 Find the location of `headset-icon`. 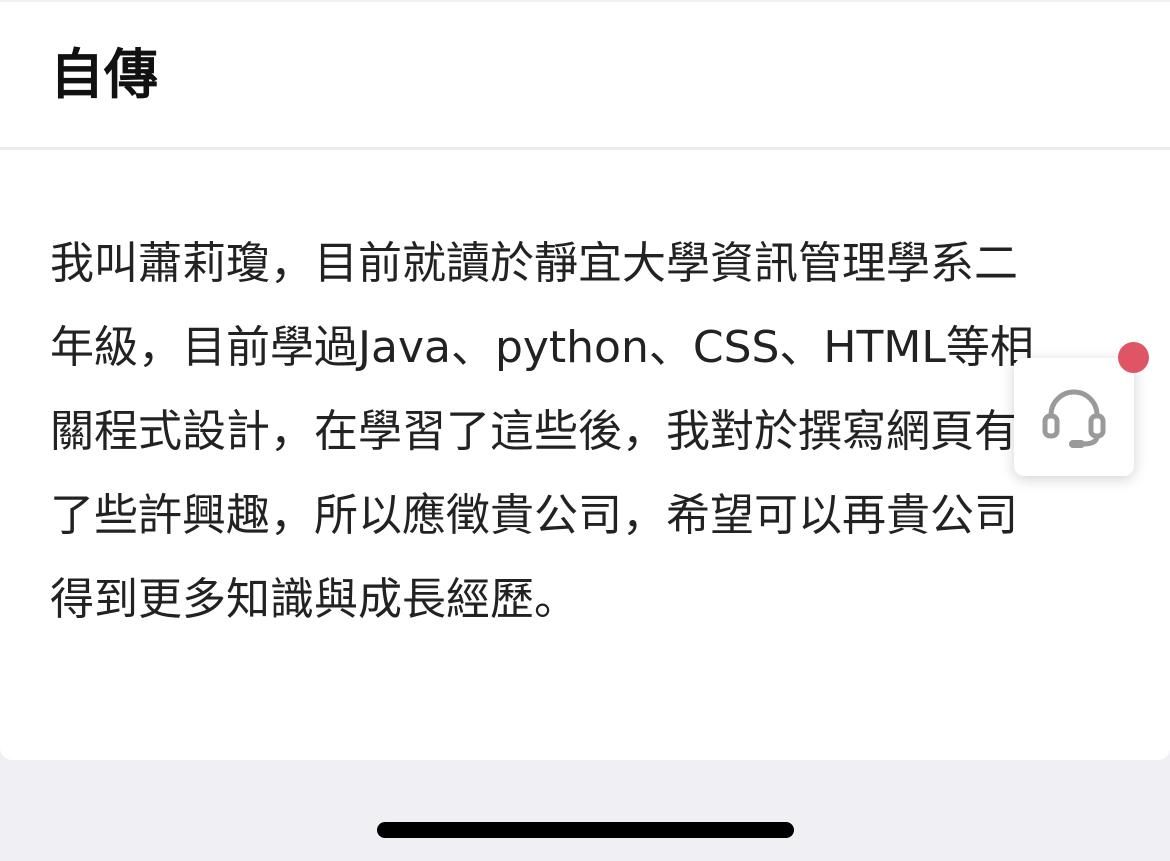

headset-icon is located at coordinates (1074, 418).